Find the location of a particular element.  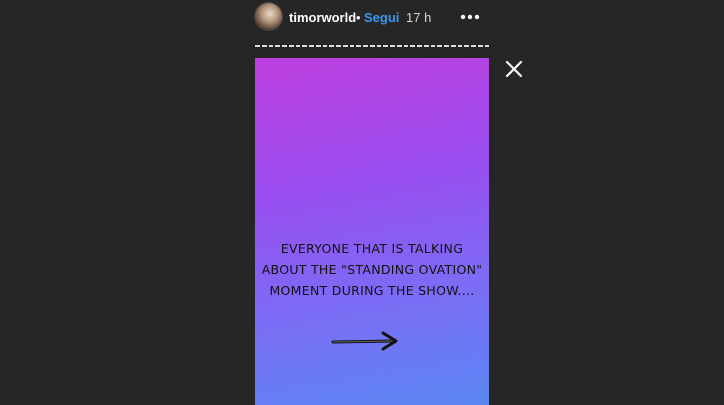

avatar is located at coordinates (268, 16).